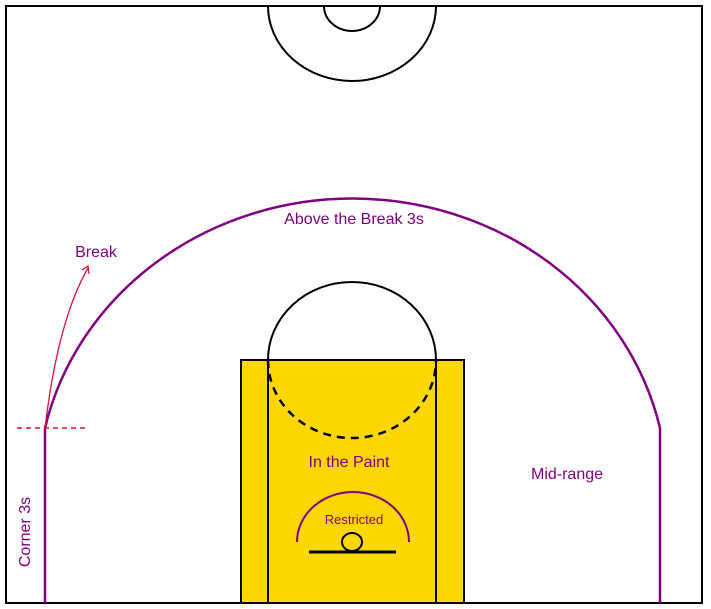 This screenshot has width=711, height=609. Describe the element at coordinates (25, 532) in the screenshot. I see `corner-3s-label: Corner 3s` at that location.